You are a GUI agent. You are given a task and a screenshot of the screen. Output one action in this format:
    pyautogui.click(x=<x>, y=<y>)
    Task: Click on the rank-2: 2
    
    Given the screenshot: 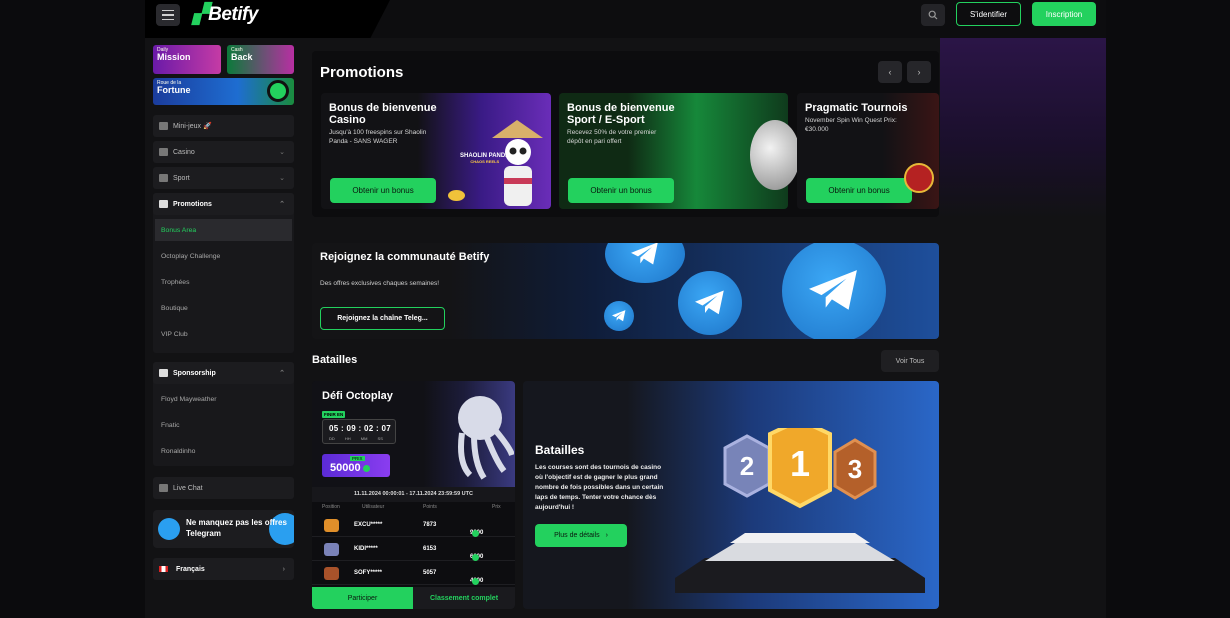 What is the action you would take?
    pyautogui.click(x=747, y=466)
    